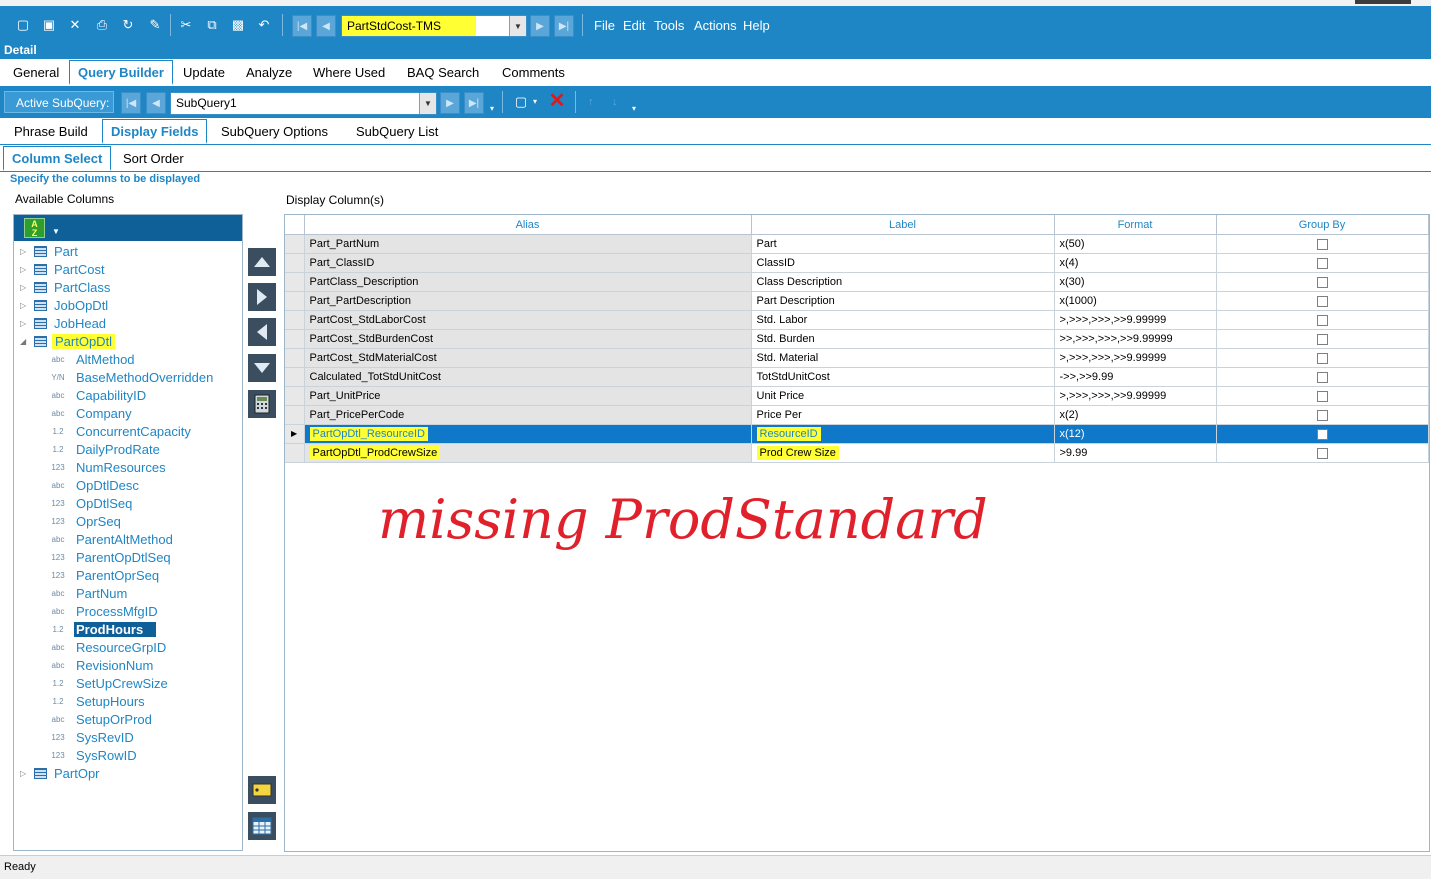  Describe the element at coordinates (1135, 225) in the screenshot. I see `column-header-format: Format` at that location.